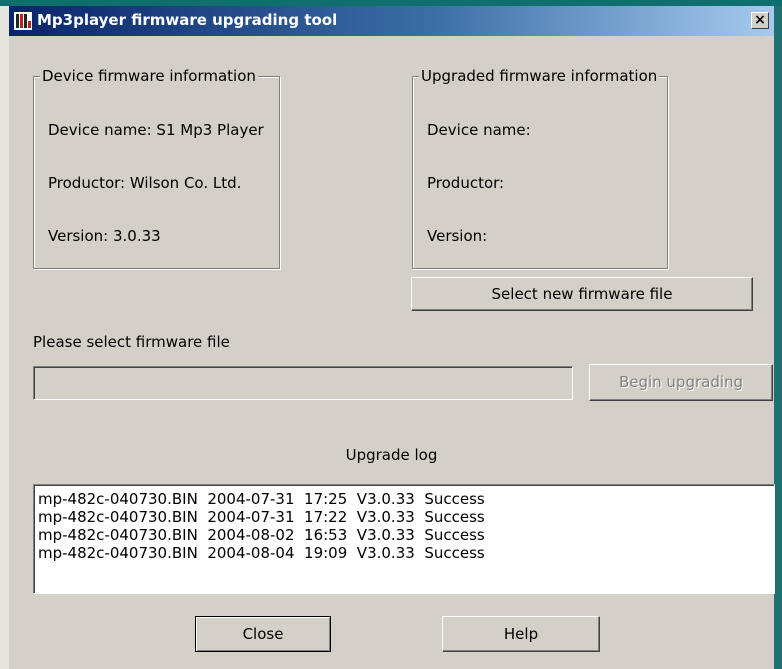  What do you see at coordinates (778, 337) in the screenshot?
I see `desktop-backdrop-right` at bounding box center [778, 337].